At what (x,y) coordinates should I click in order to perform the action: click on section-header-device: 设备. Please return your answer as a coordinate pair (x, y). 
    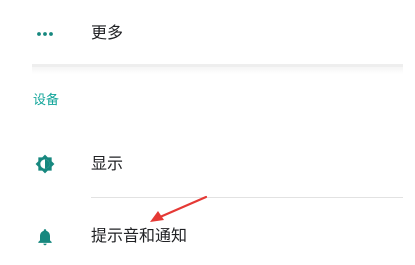
    Looking at the image, I should click on (46, 100).